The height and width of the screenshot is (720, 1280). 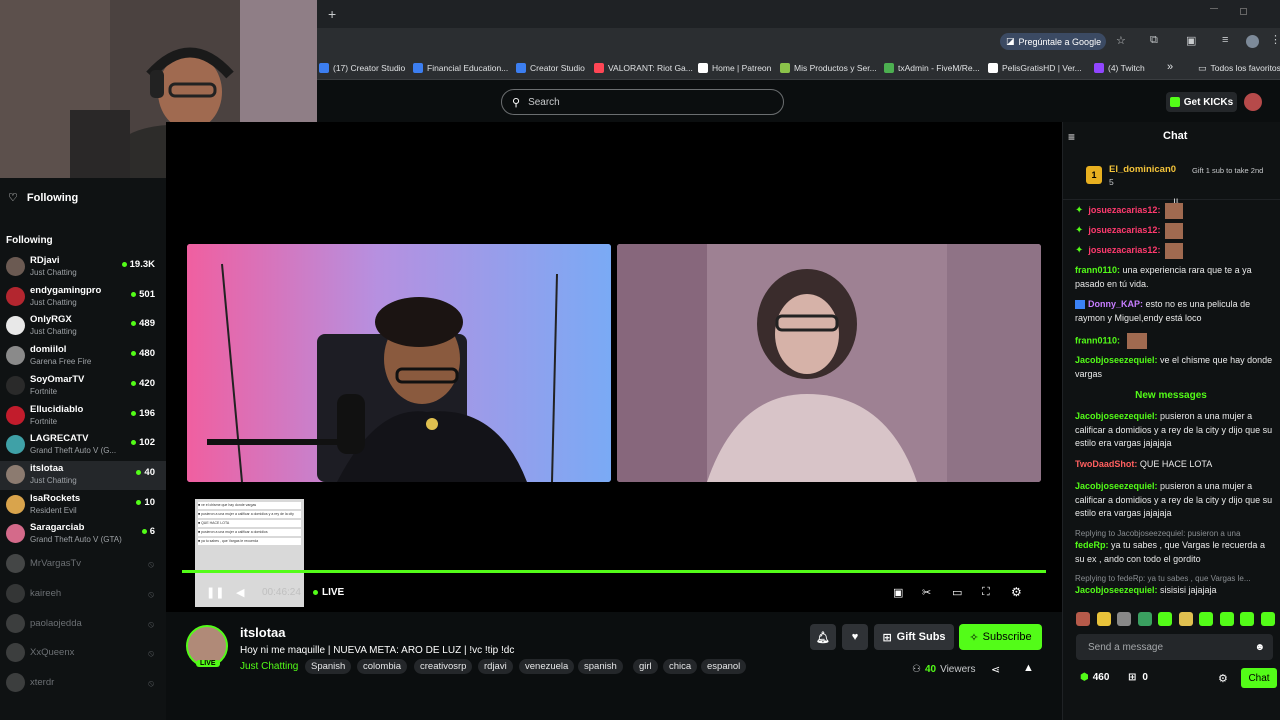 I want to click on extensions-icon: ⧉, so click(x=1154, y=40).